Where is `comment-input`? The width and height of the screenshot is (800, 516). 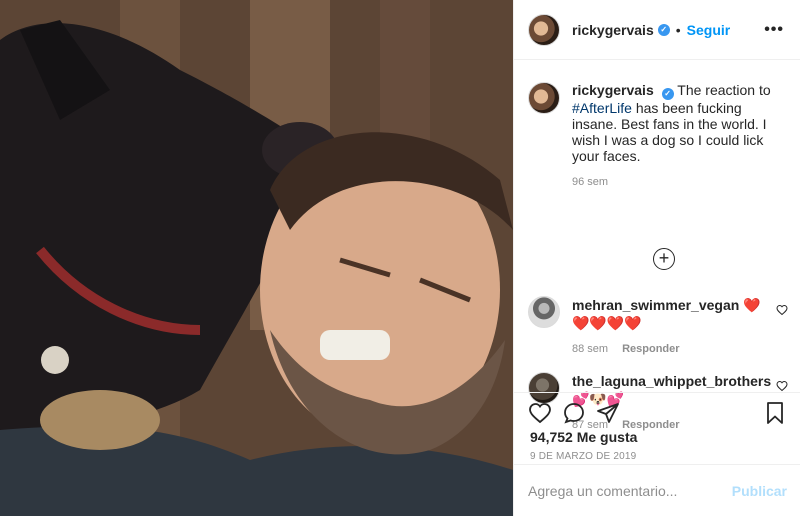 comment-input is located at coordinates (630, 490).